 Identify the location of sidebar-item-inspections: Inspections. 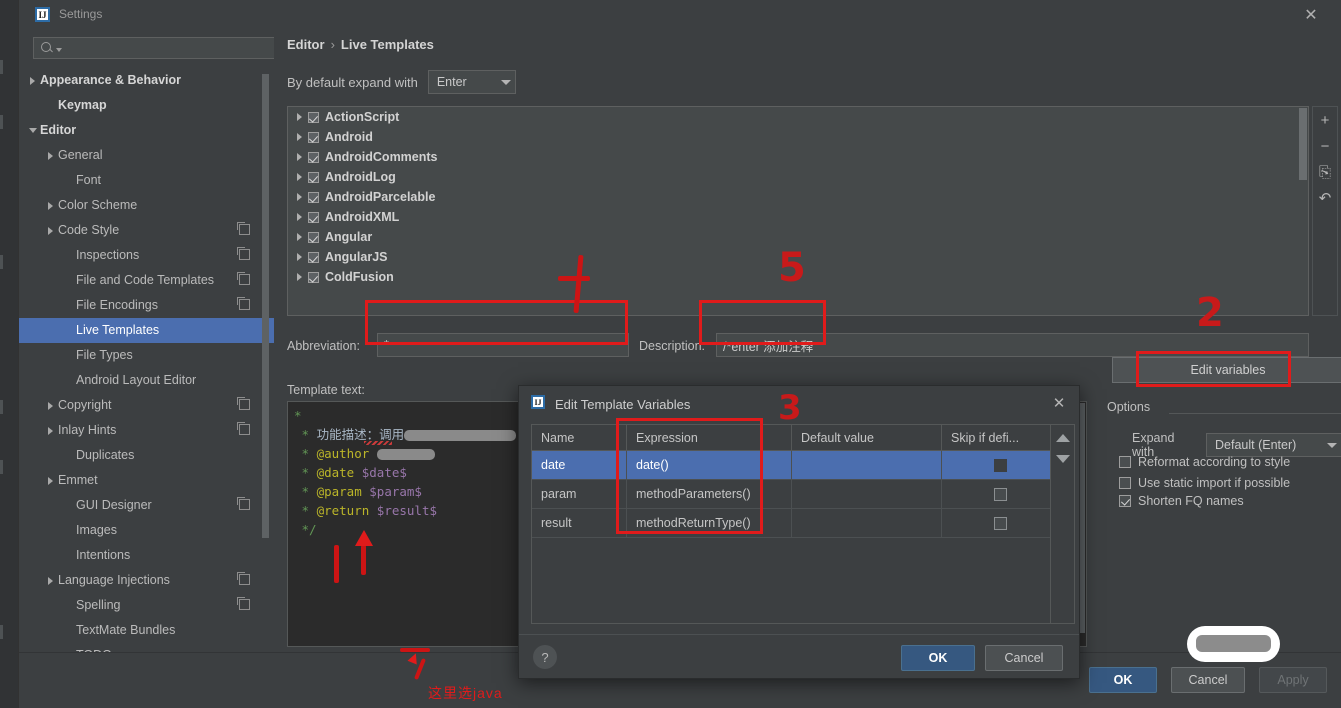
(146, 255).